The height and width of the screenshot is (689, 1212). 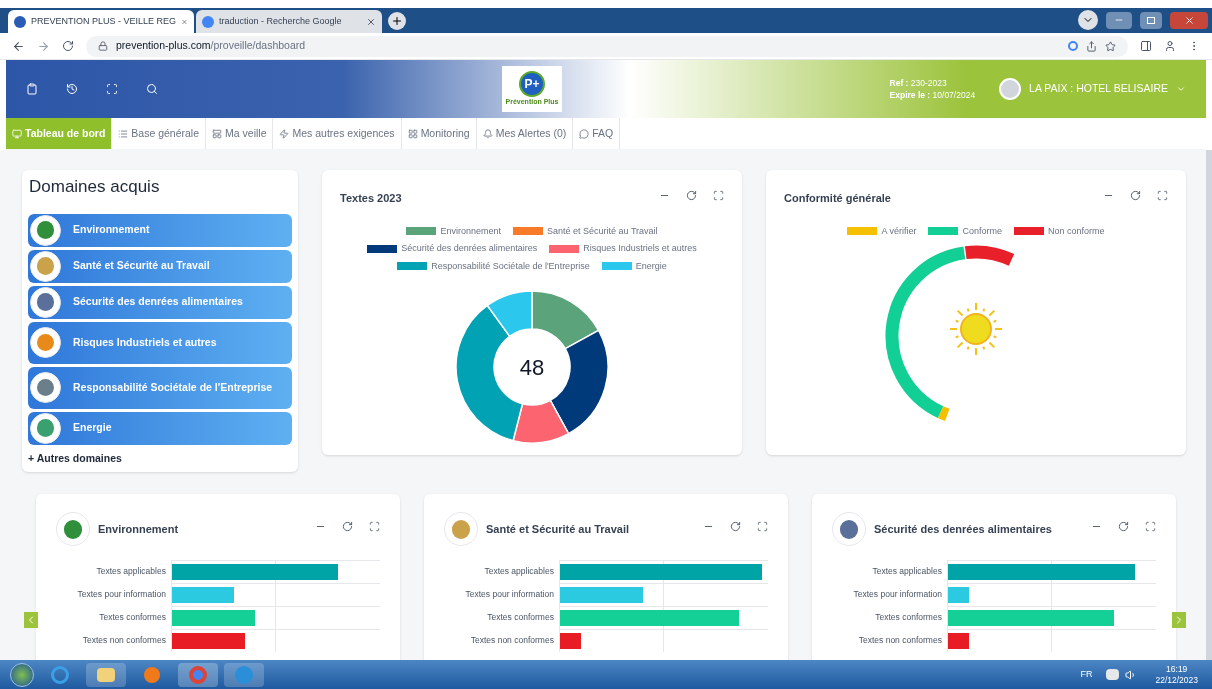 I want to click on tab-title: traduction - Recherche Google, so click(x=281, y=21).